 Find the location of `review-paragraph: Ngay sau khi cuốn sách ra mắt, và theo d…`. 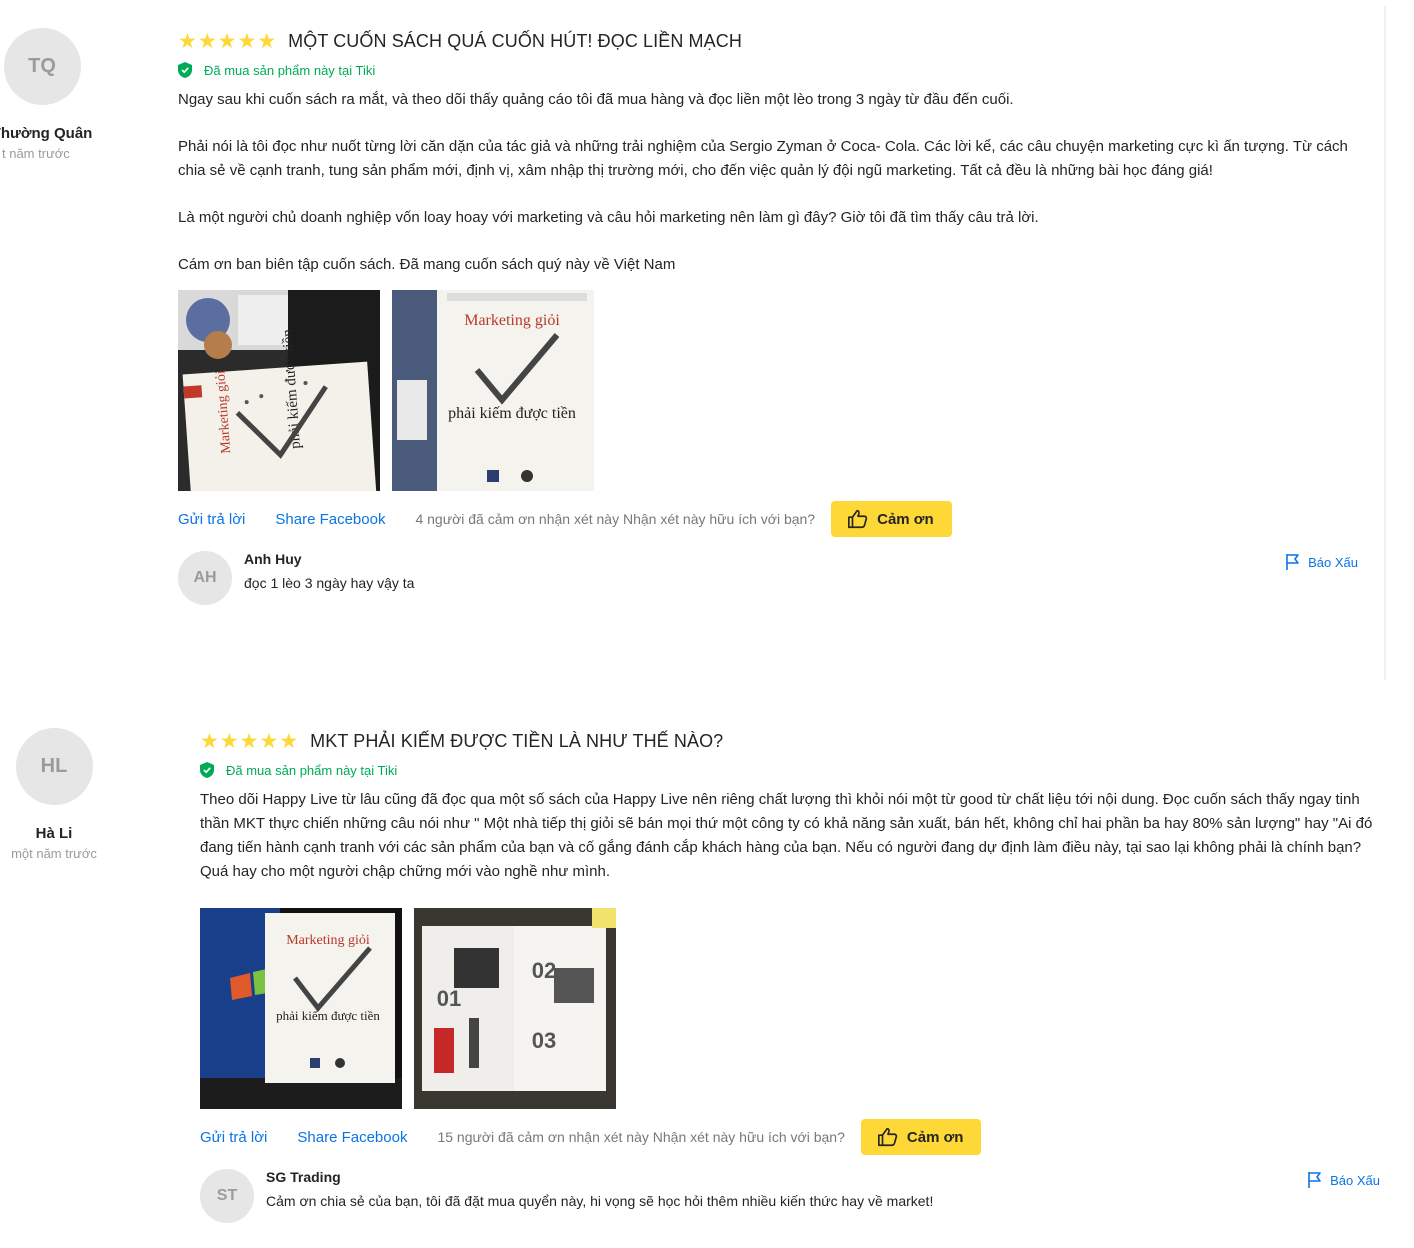

review-paragraph: Ngay sau khi cuốn sách ra mắt, và theo d… is located at coordinates (596, 99).